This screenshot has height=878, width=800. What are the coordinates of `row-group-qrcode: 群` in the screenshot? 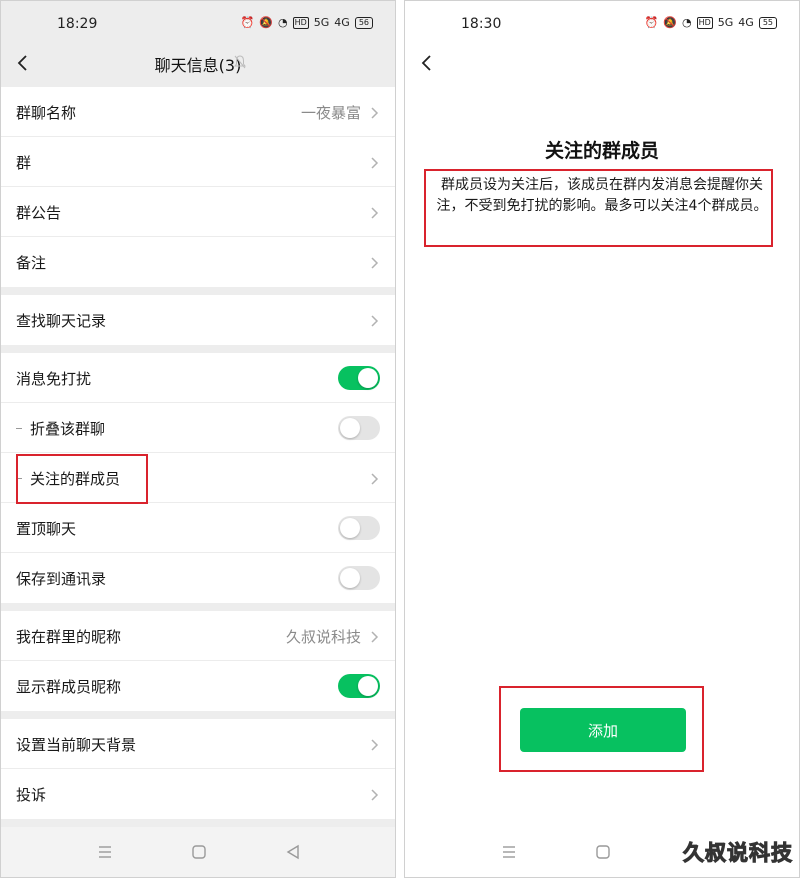 It's located at (198, 162).